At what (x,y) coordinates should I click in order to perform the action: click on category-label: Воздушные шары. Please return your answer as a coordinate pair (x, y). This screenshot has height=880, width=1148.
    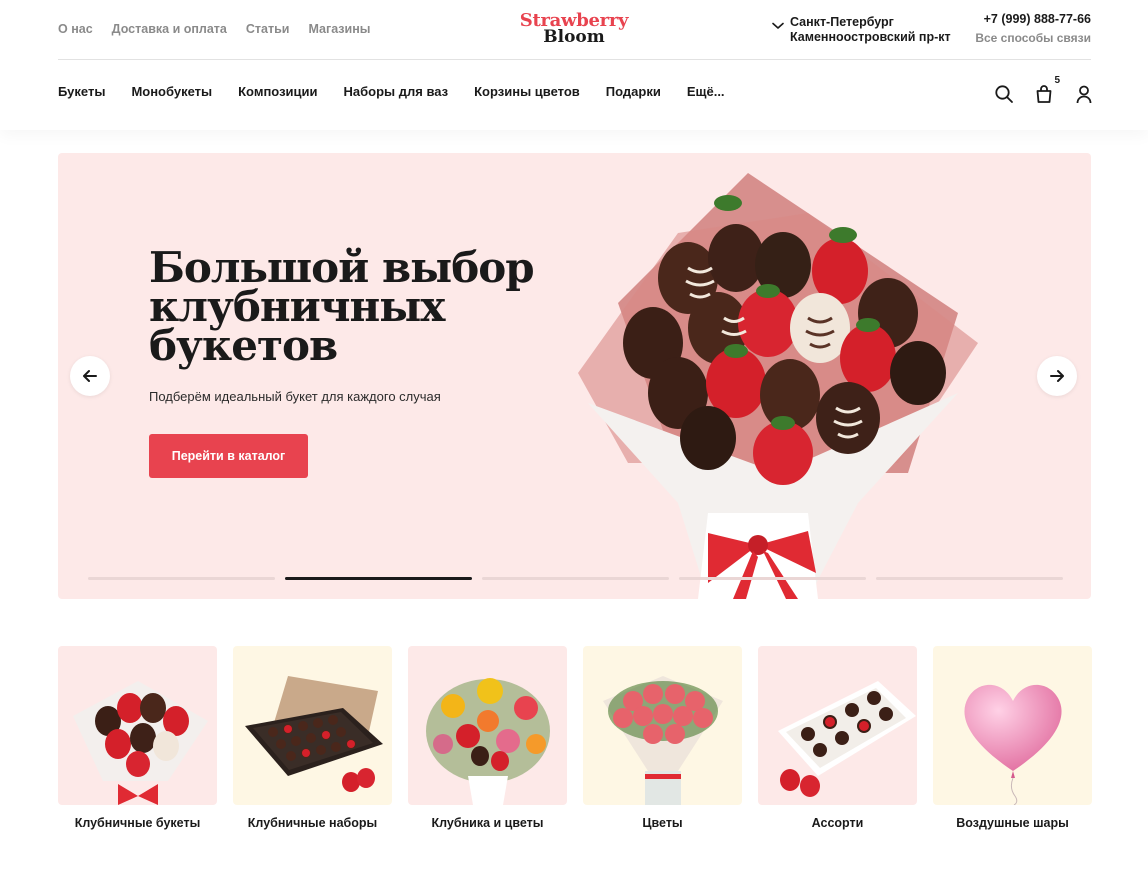
    Looking at the image, I should click on (1012, 823).